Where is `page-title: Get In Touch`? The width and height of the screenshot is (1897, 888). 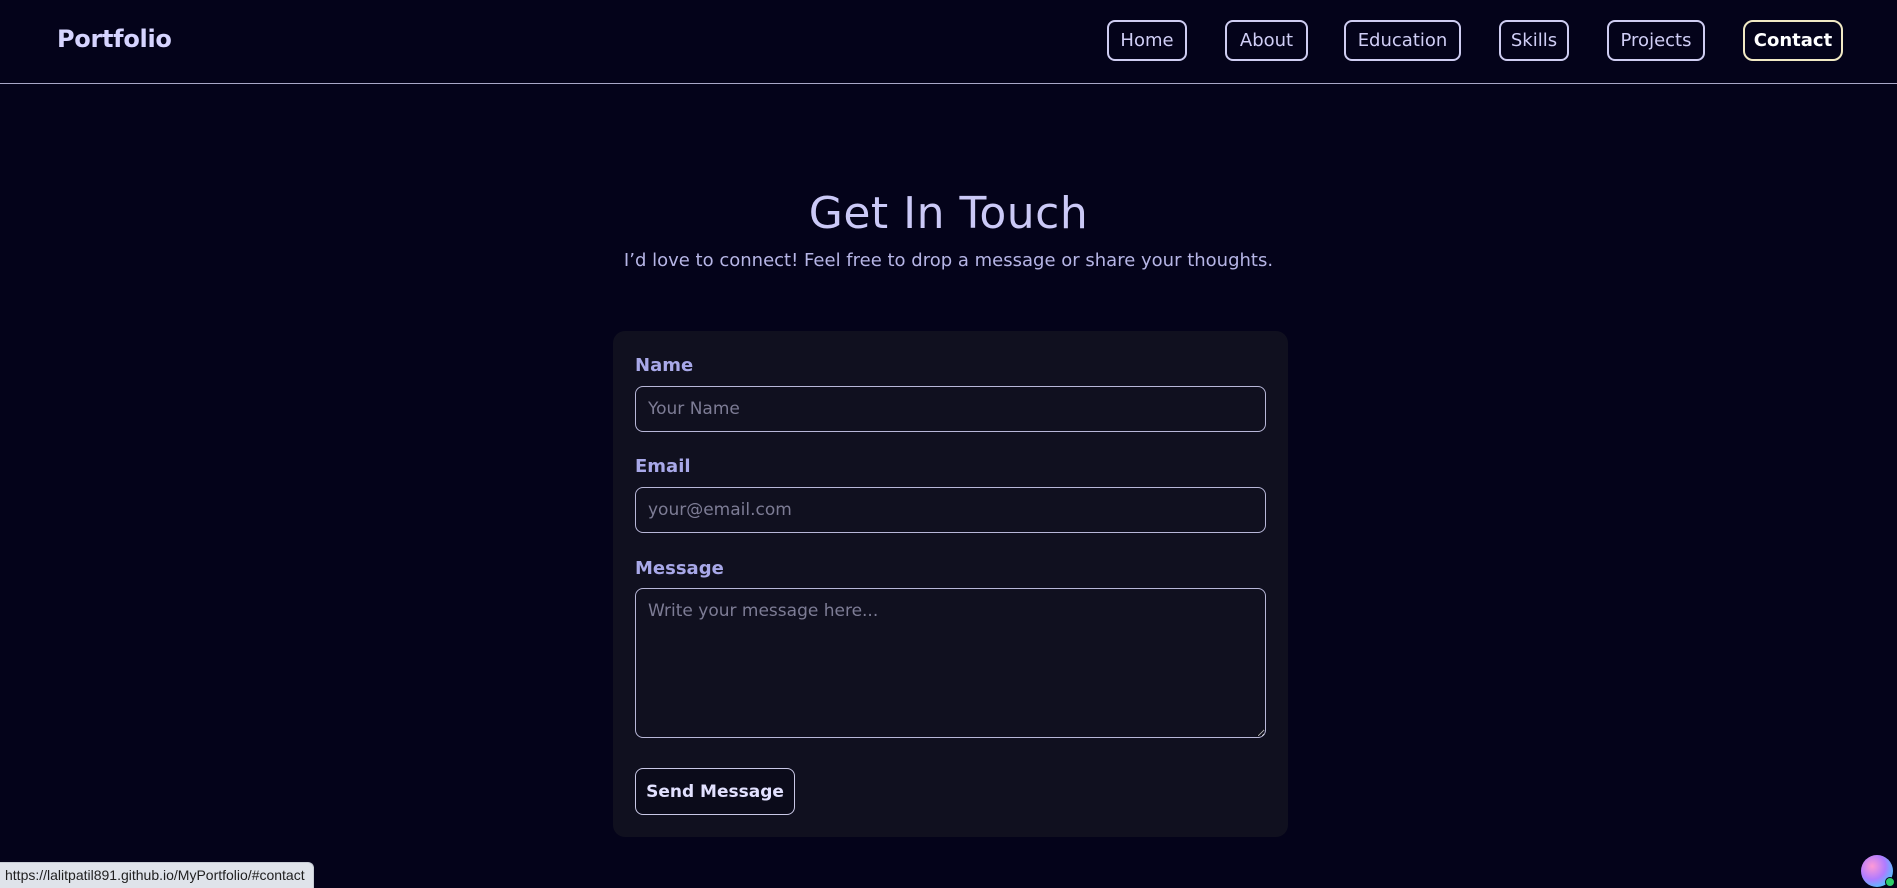
page-title: Get In Touch is located at coordinates (948, 213).